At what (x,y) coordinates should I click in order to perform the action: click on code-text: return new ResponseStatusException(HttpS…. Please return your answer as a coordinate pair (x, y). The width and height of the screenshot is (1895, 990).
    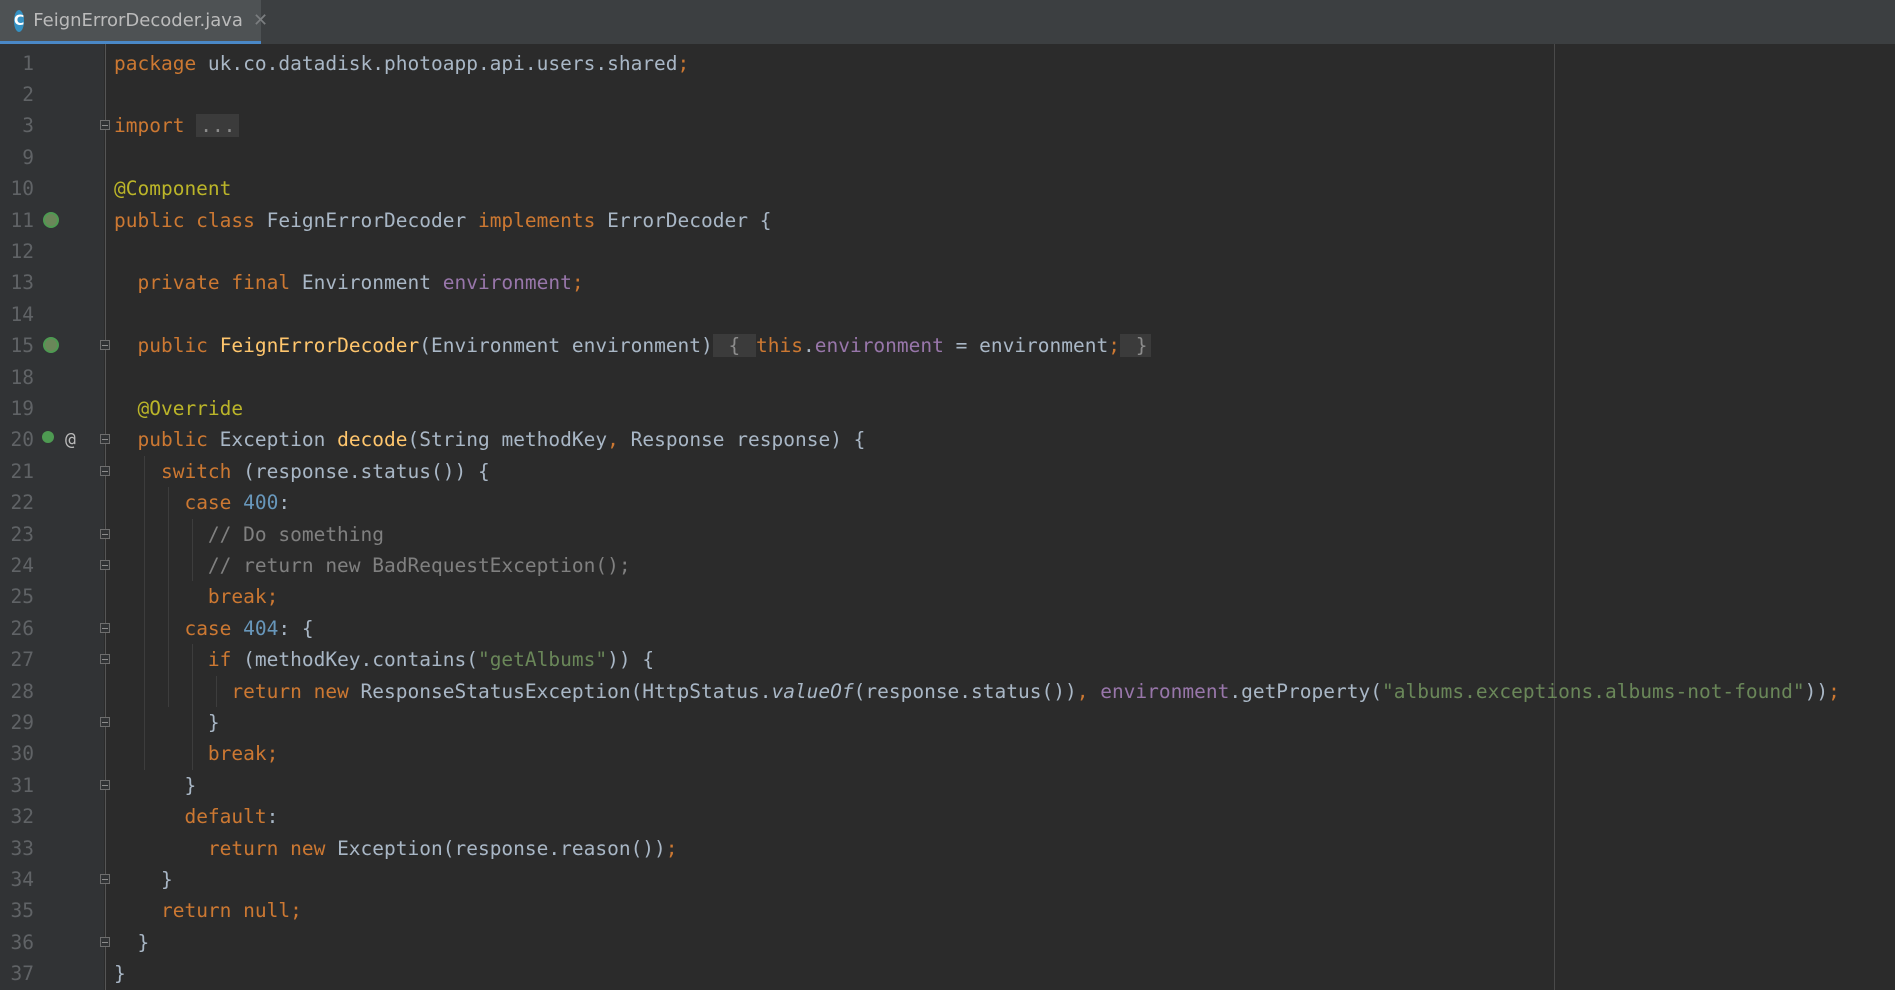
    Looking at the image, I should click on (976, 691).